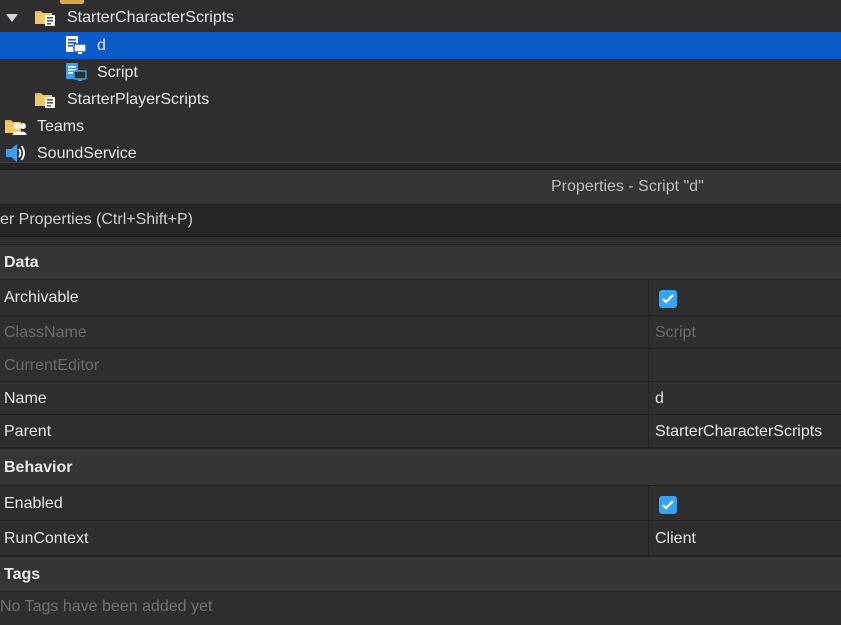 The image size is (841, 625). What do you see at coordinates (21, 262) in the screenshot?
I see `section-label: Data` at bounding box center [21, 262].